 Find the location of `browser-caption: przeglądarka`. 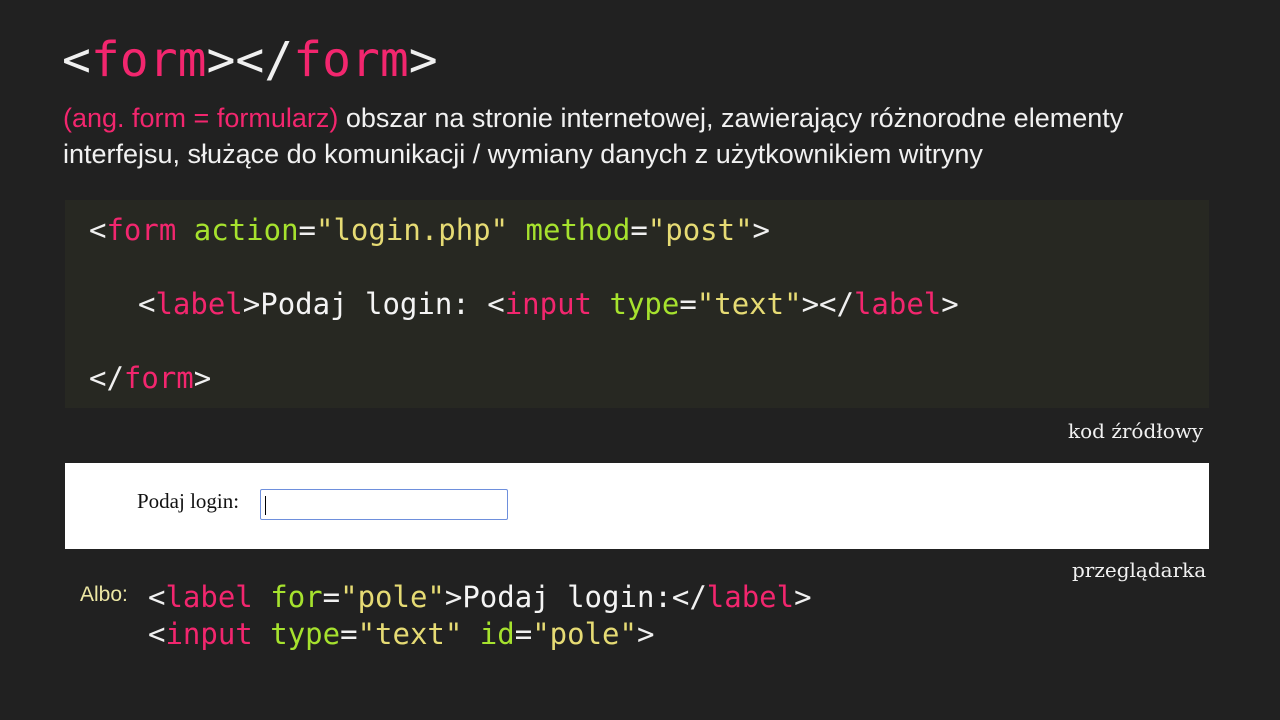

browser-caption: przeglądarka is located at coordinates (1139, 570).